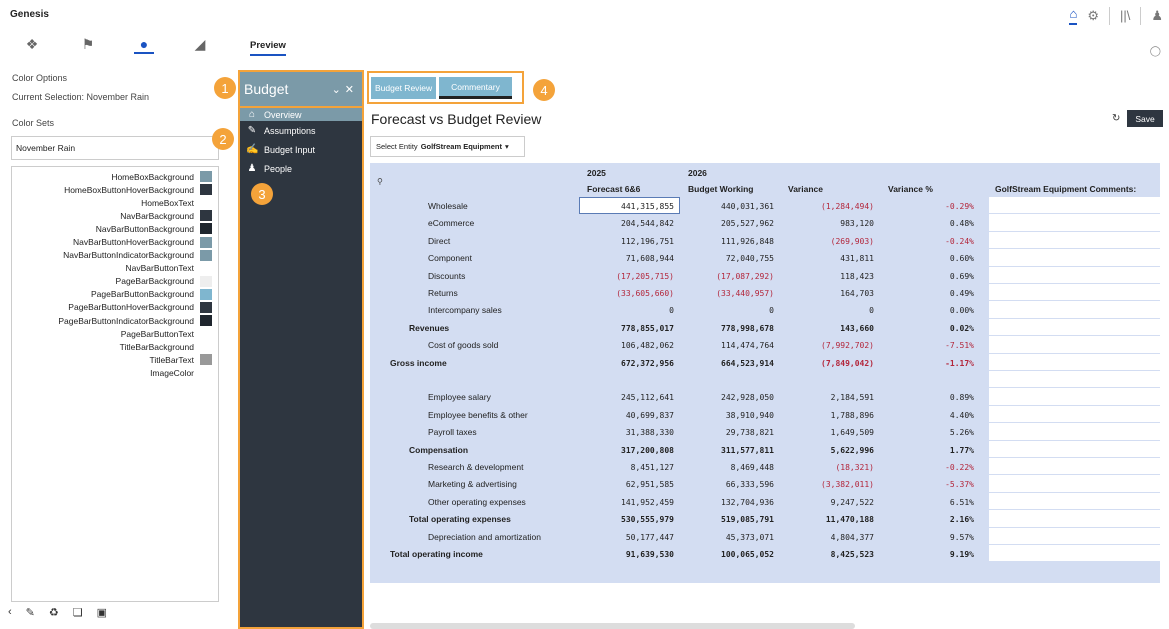  I want to click on cell-value: (17,087,292), so click(729, 276).